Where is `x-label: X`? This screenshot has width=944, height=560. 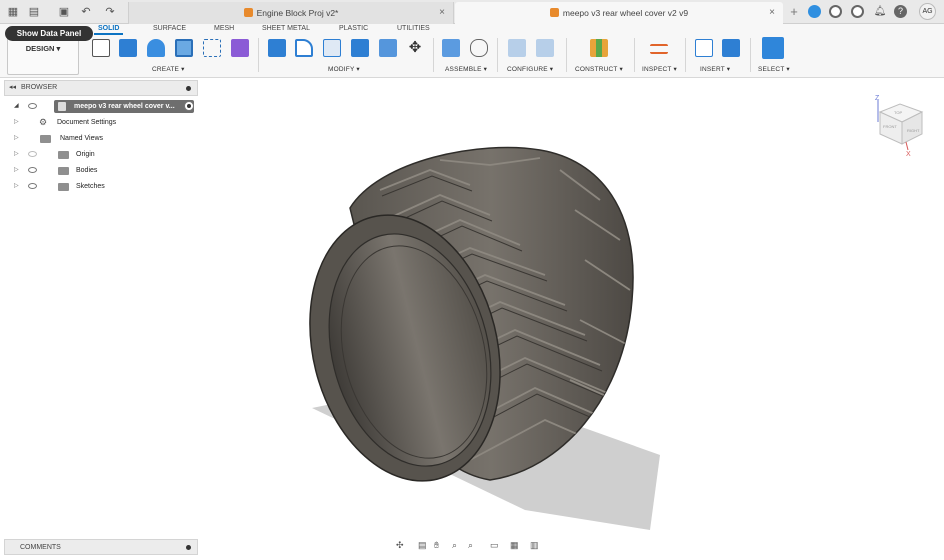 x-label: X is located at coordinates (908, 153).